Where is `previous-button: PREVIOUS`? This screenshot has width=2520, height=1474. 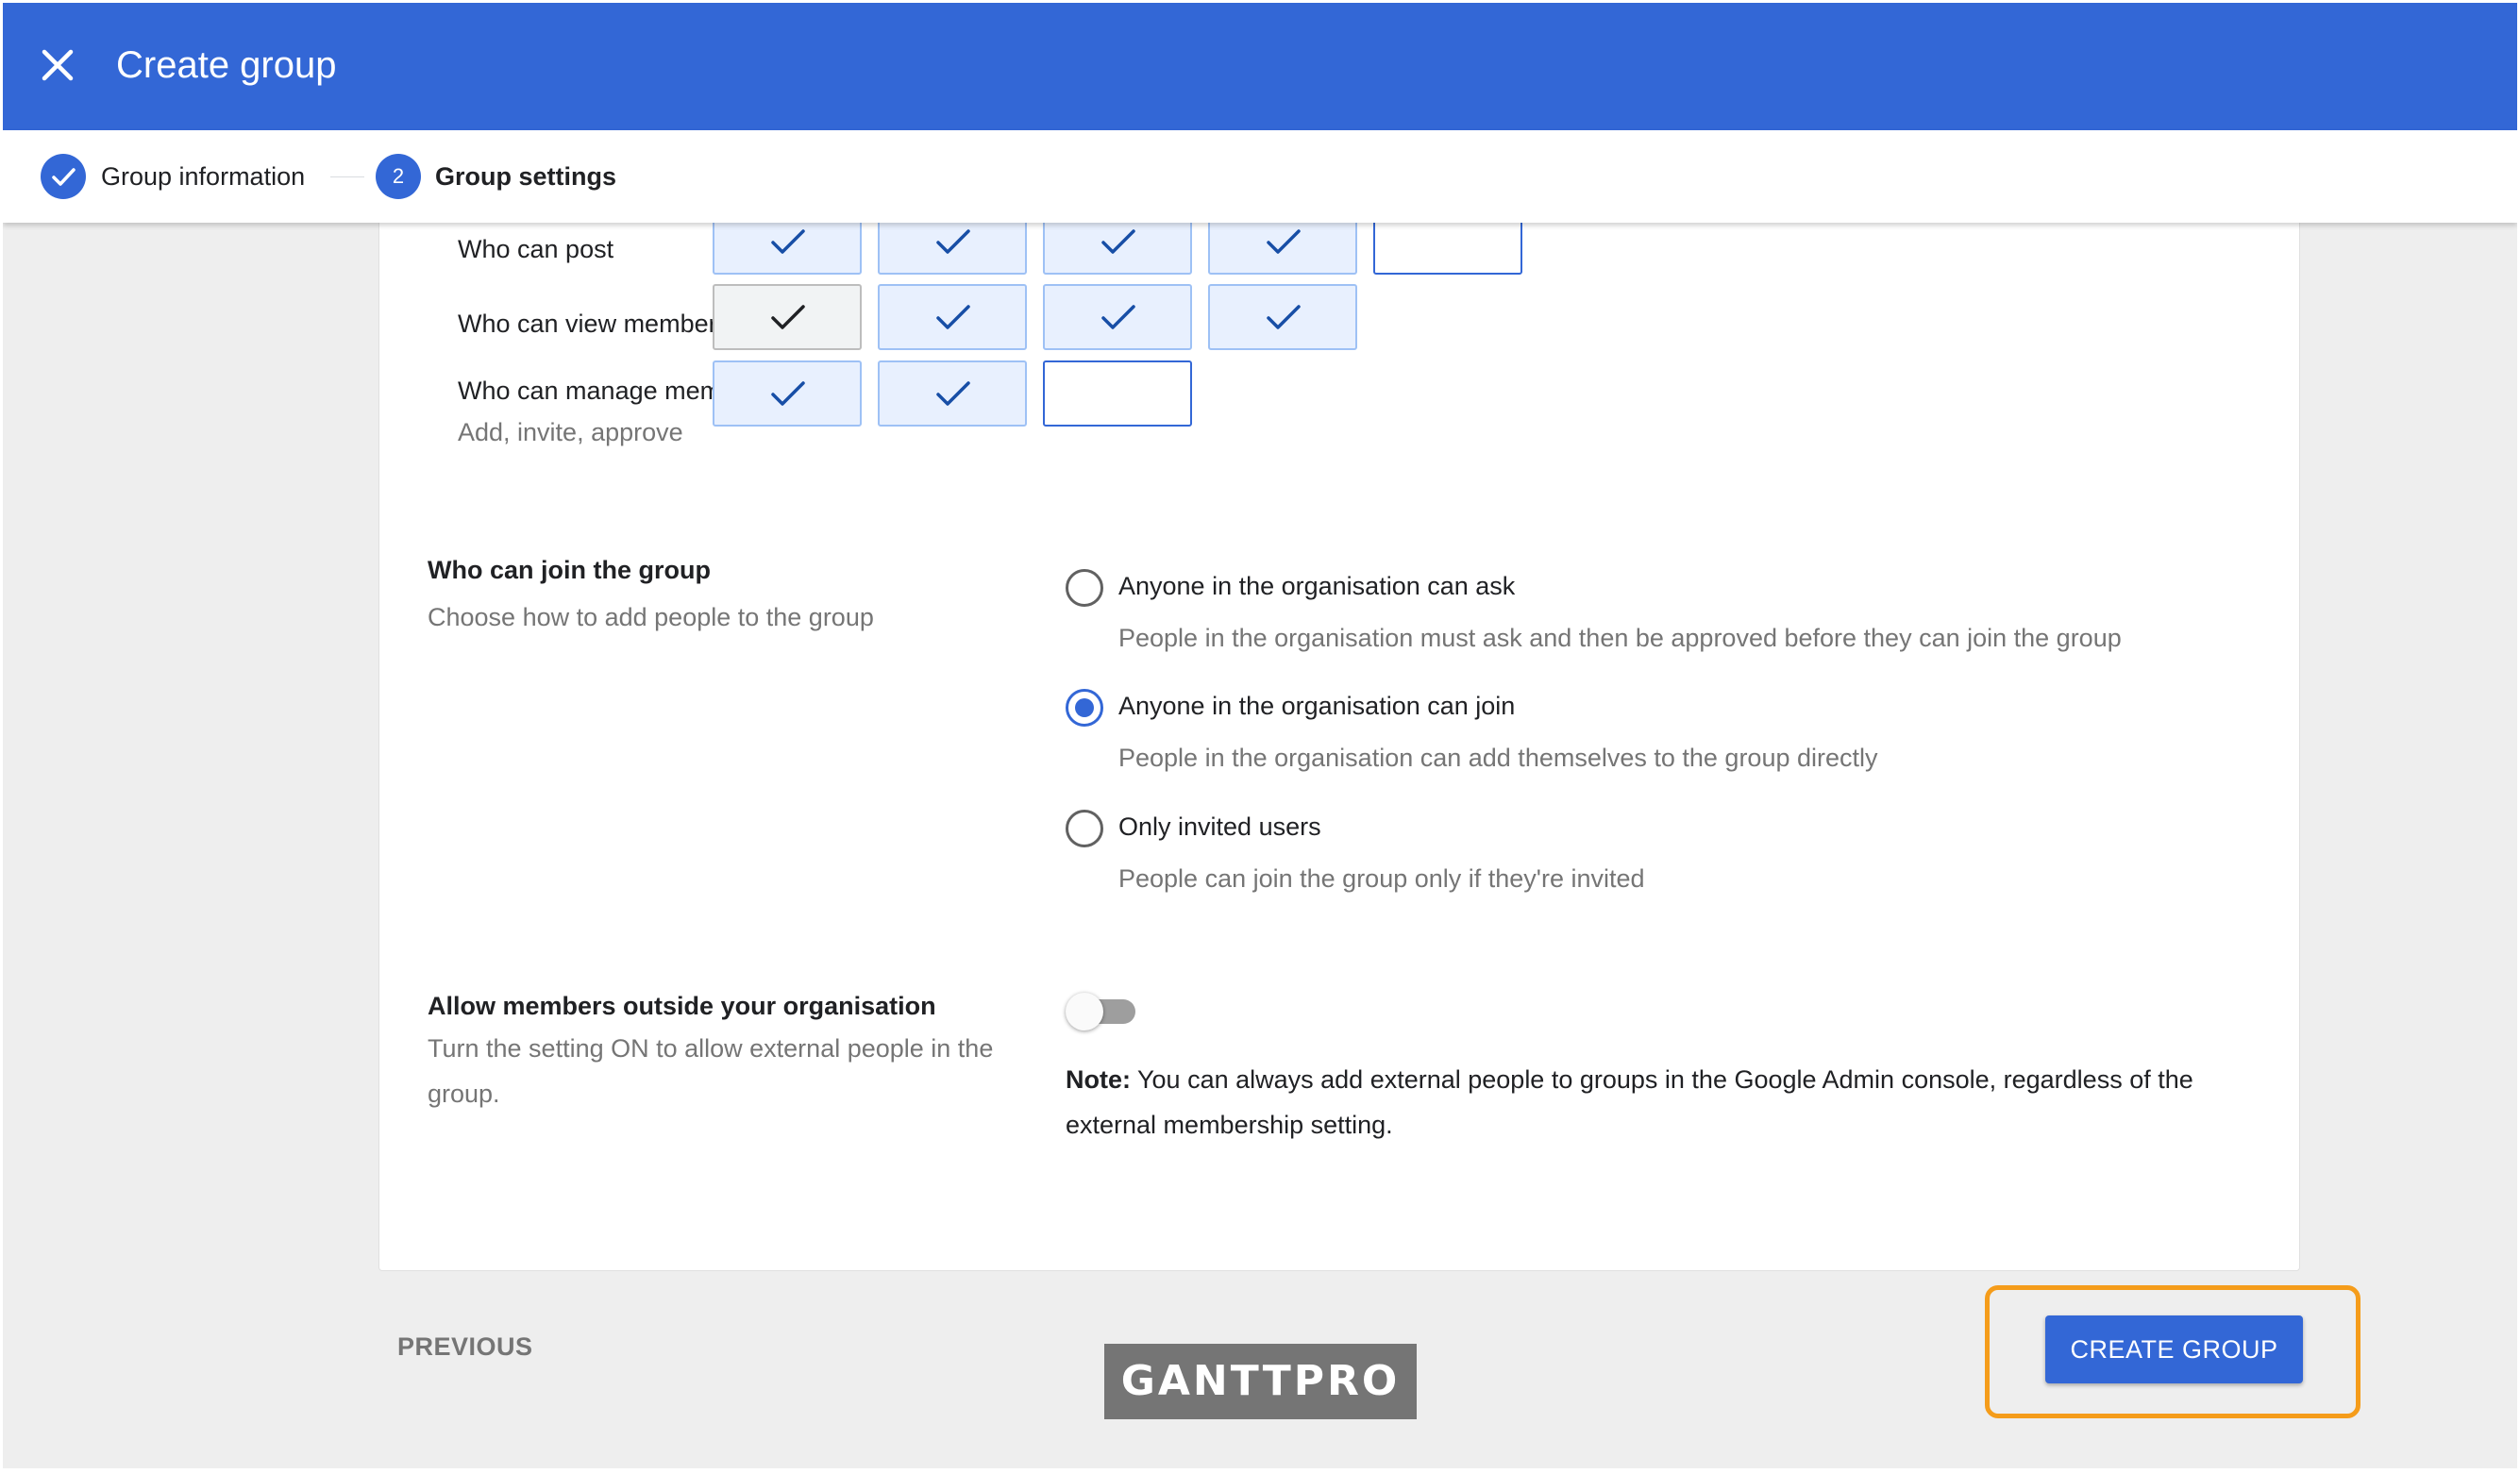
previous-button: PREVIOUS is located at coordinates (465, 1347).